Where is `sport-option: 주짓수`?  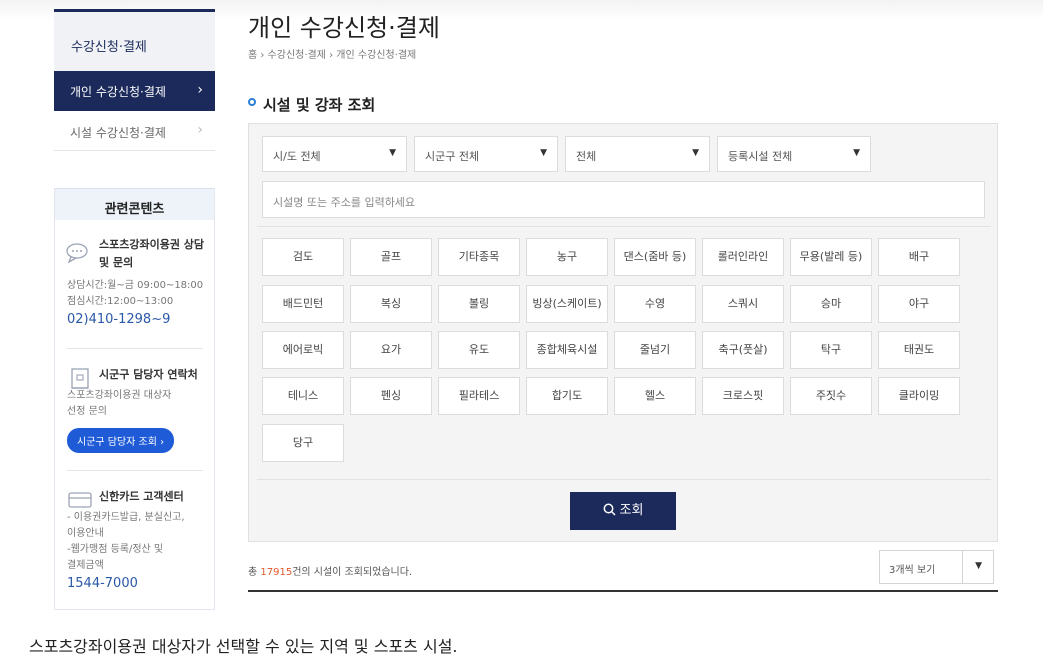 sport-option: 주짓수 is located at coordinates (831, 396).